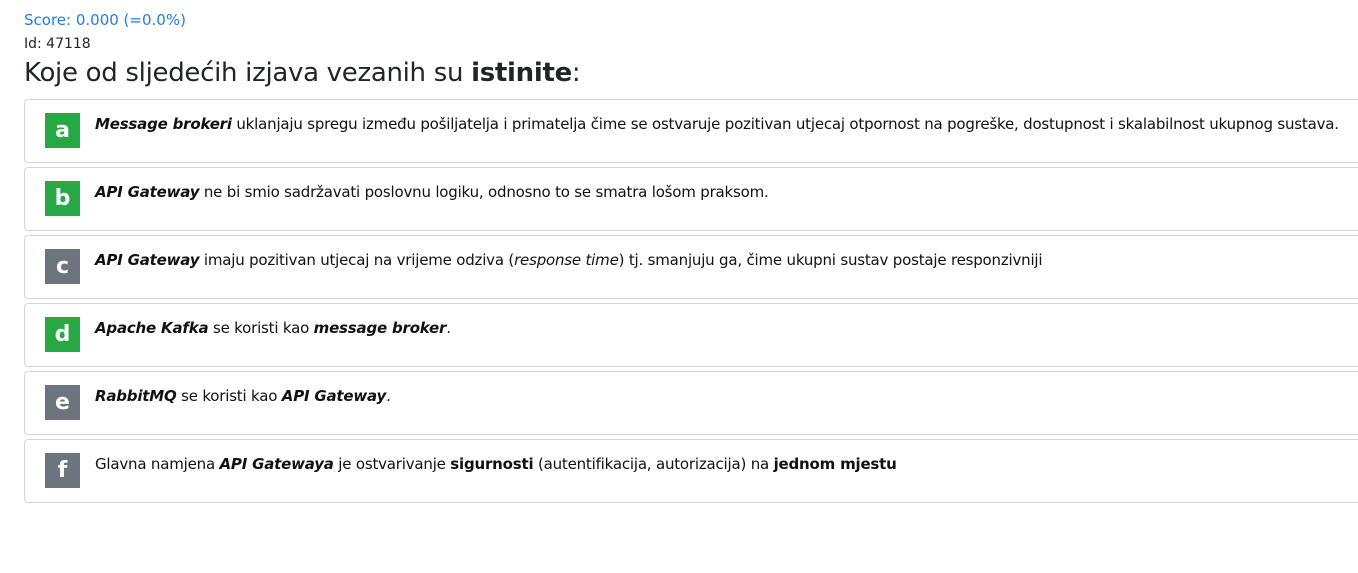  What do you see at coordinates (157, 464) in the screenshot?
I see `answer-text-segment: Glavna namjena` at bounding box center [157, 464].